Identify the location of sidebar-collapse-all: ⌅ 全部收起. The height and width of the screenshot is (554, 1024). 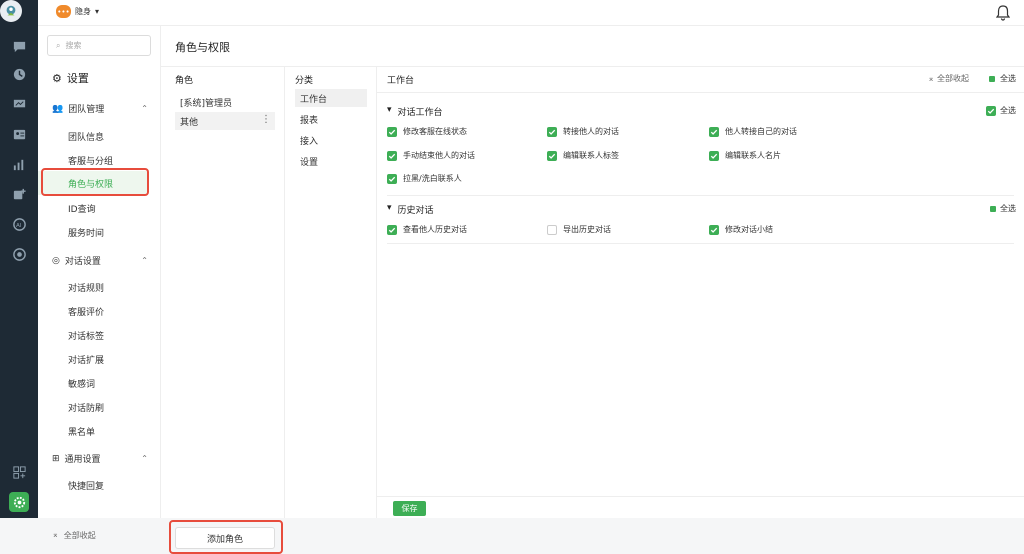
(74, 535).